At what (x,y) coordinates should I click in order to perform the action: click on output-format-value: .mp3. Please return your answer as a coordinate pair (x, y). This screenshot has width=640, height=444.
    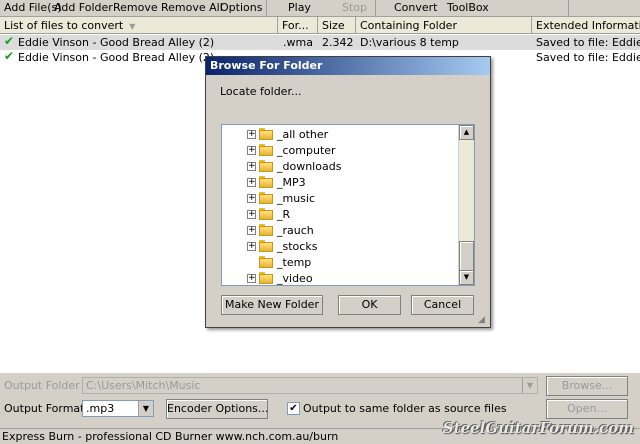
    Looking at the image, I should click on (100, 408).